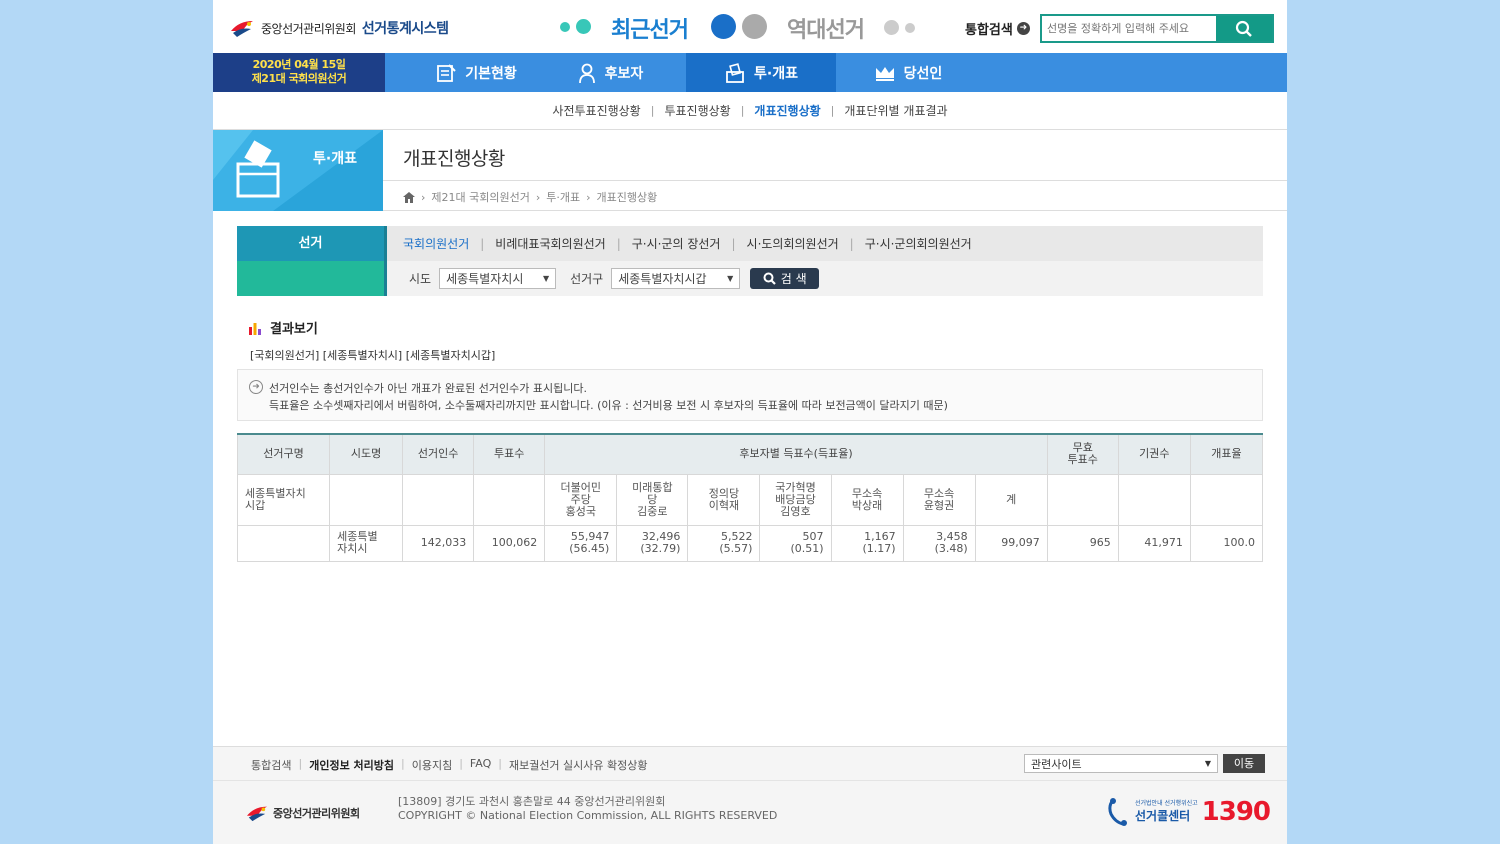 The height and width of the screenshot is (844, 1500). What do you see at coordinates (652, 499) in the screenshot?
I see `candidate-name: 미래통합 당 김중로` at bounding box center [652, 499].